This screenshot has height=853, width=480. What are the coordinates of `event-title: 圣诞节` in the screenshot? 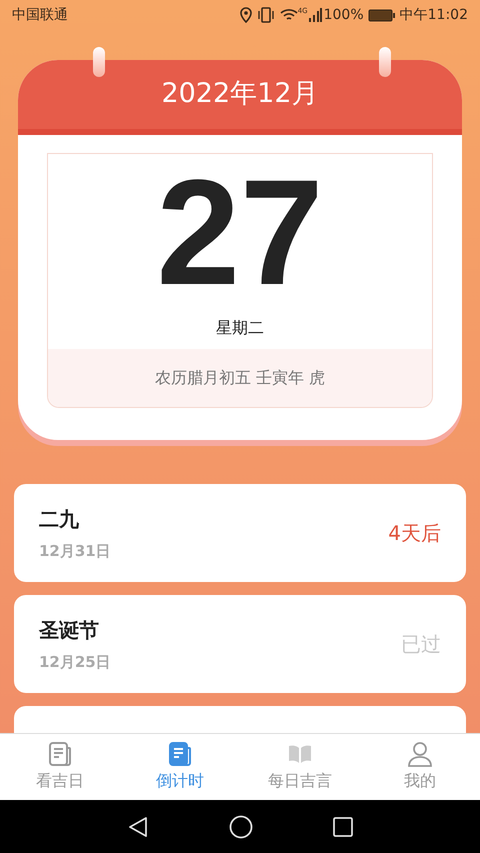 It's located at (69, 630).